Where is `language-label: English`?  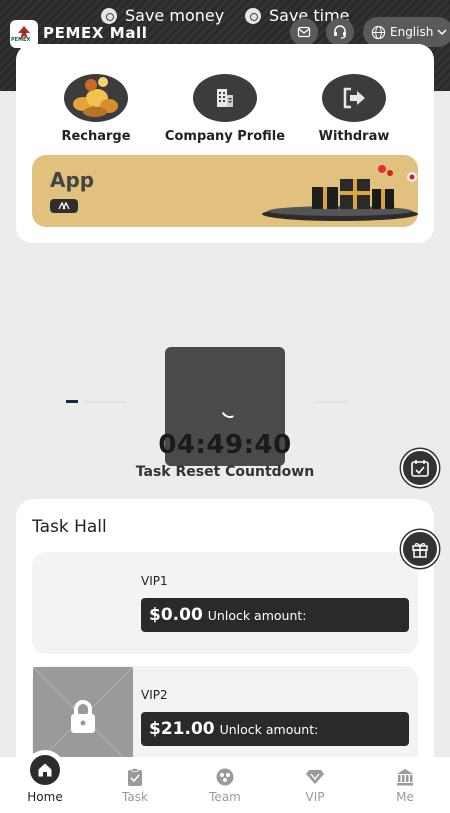 language-label: English is located at coordinates (412, 32).